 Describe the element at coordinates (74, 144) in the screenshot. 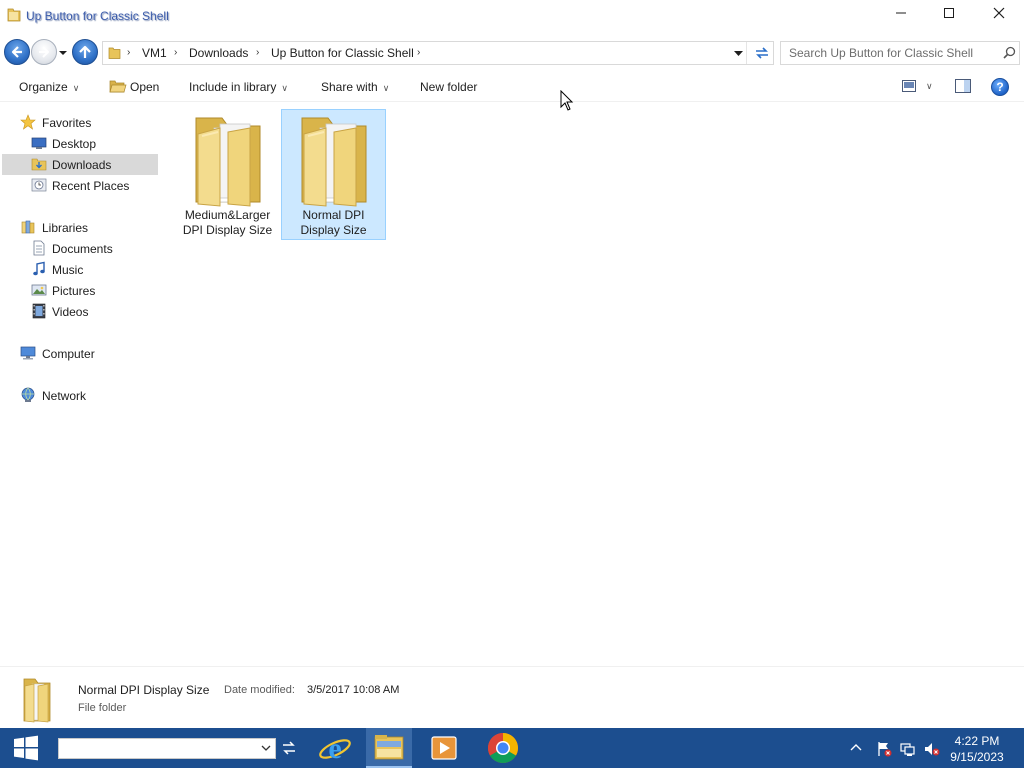

I see `sidebar-label: Desktop` at that location.